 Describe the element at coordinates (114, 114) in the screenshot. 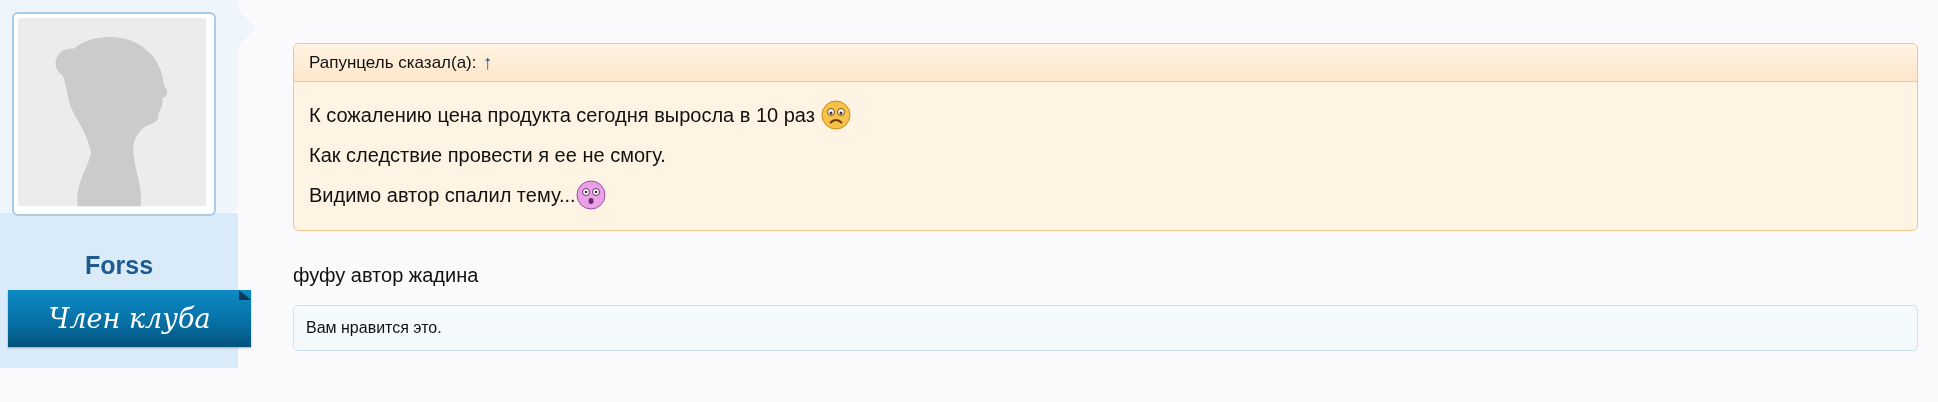

I see `avatar-icon` at that location.